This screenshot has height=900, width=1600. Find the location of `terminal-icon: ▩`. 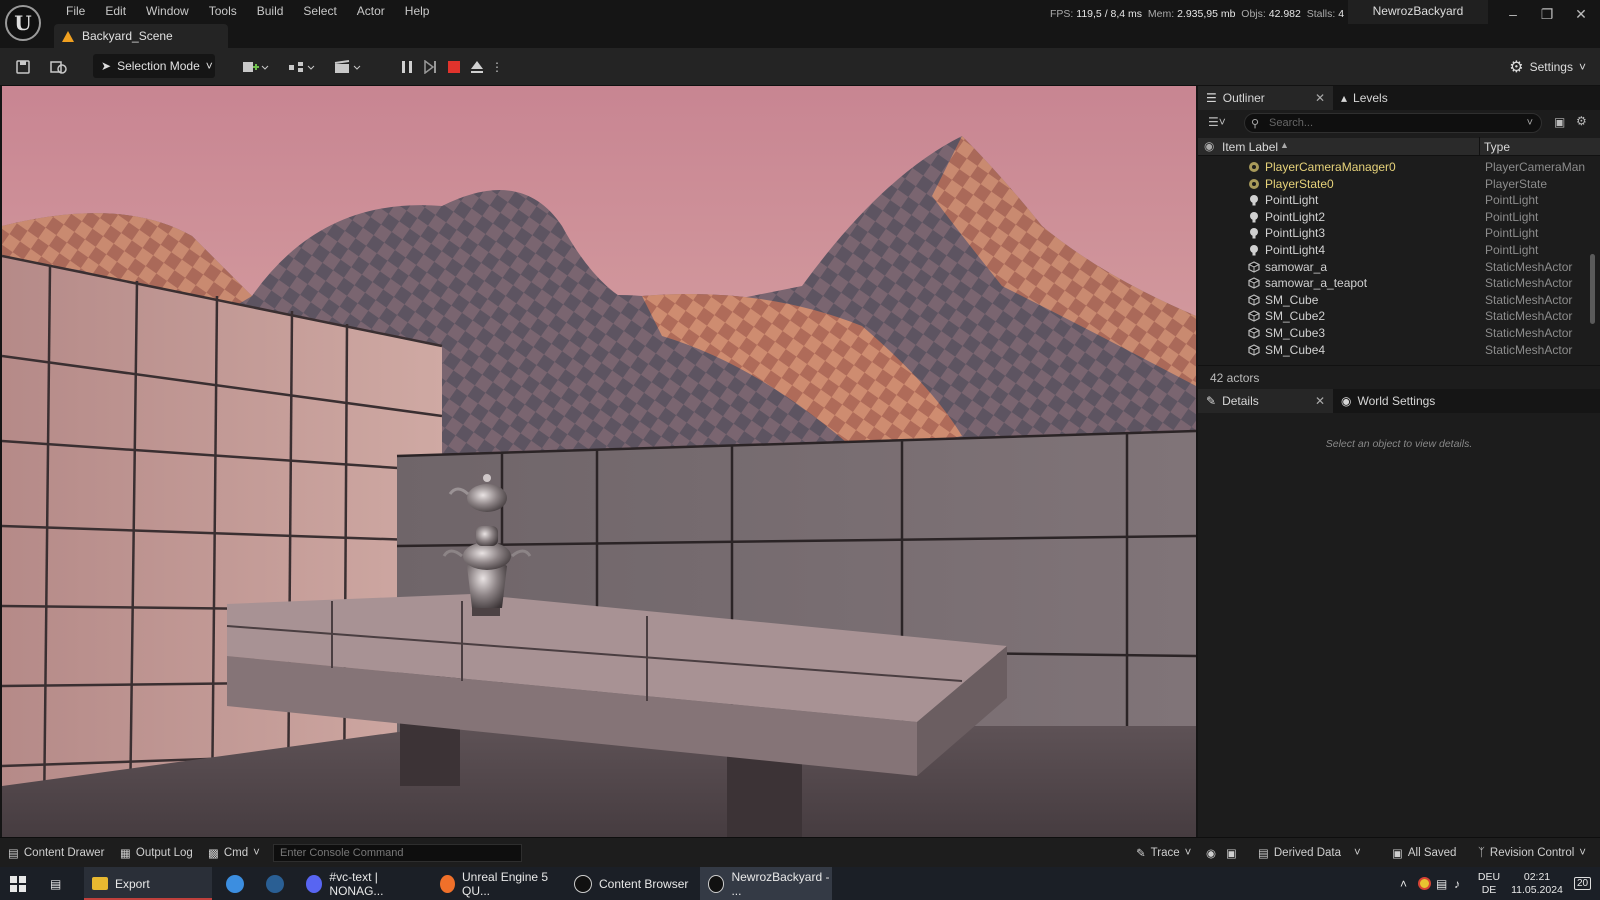

terminal-icon: ▩ is located at coordinates (213, 854).